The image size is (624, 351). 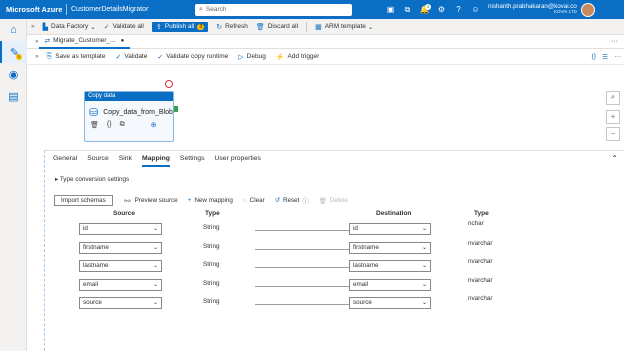 I want to click on chevron-up-icon: ⌃, so click(x=614, y=158).